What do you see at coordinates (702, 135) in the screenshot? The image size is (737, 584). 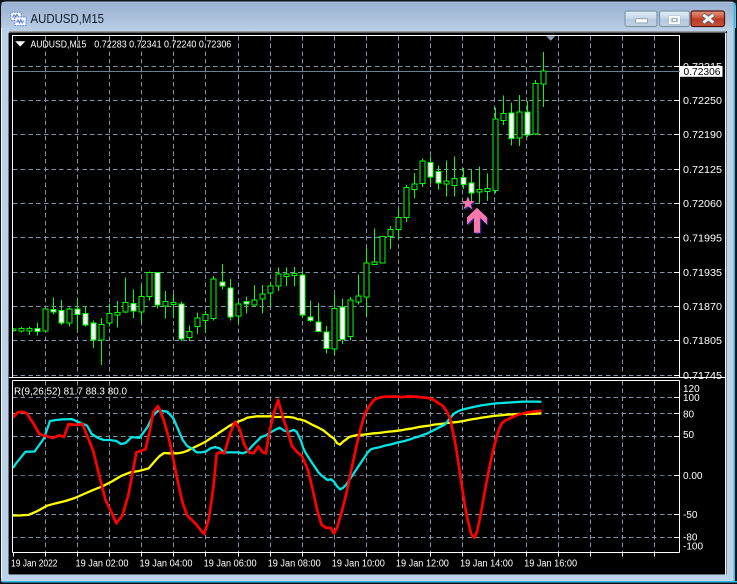 I see `svg-text: 0.72190` at bounding box center [702, 135].